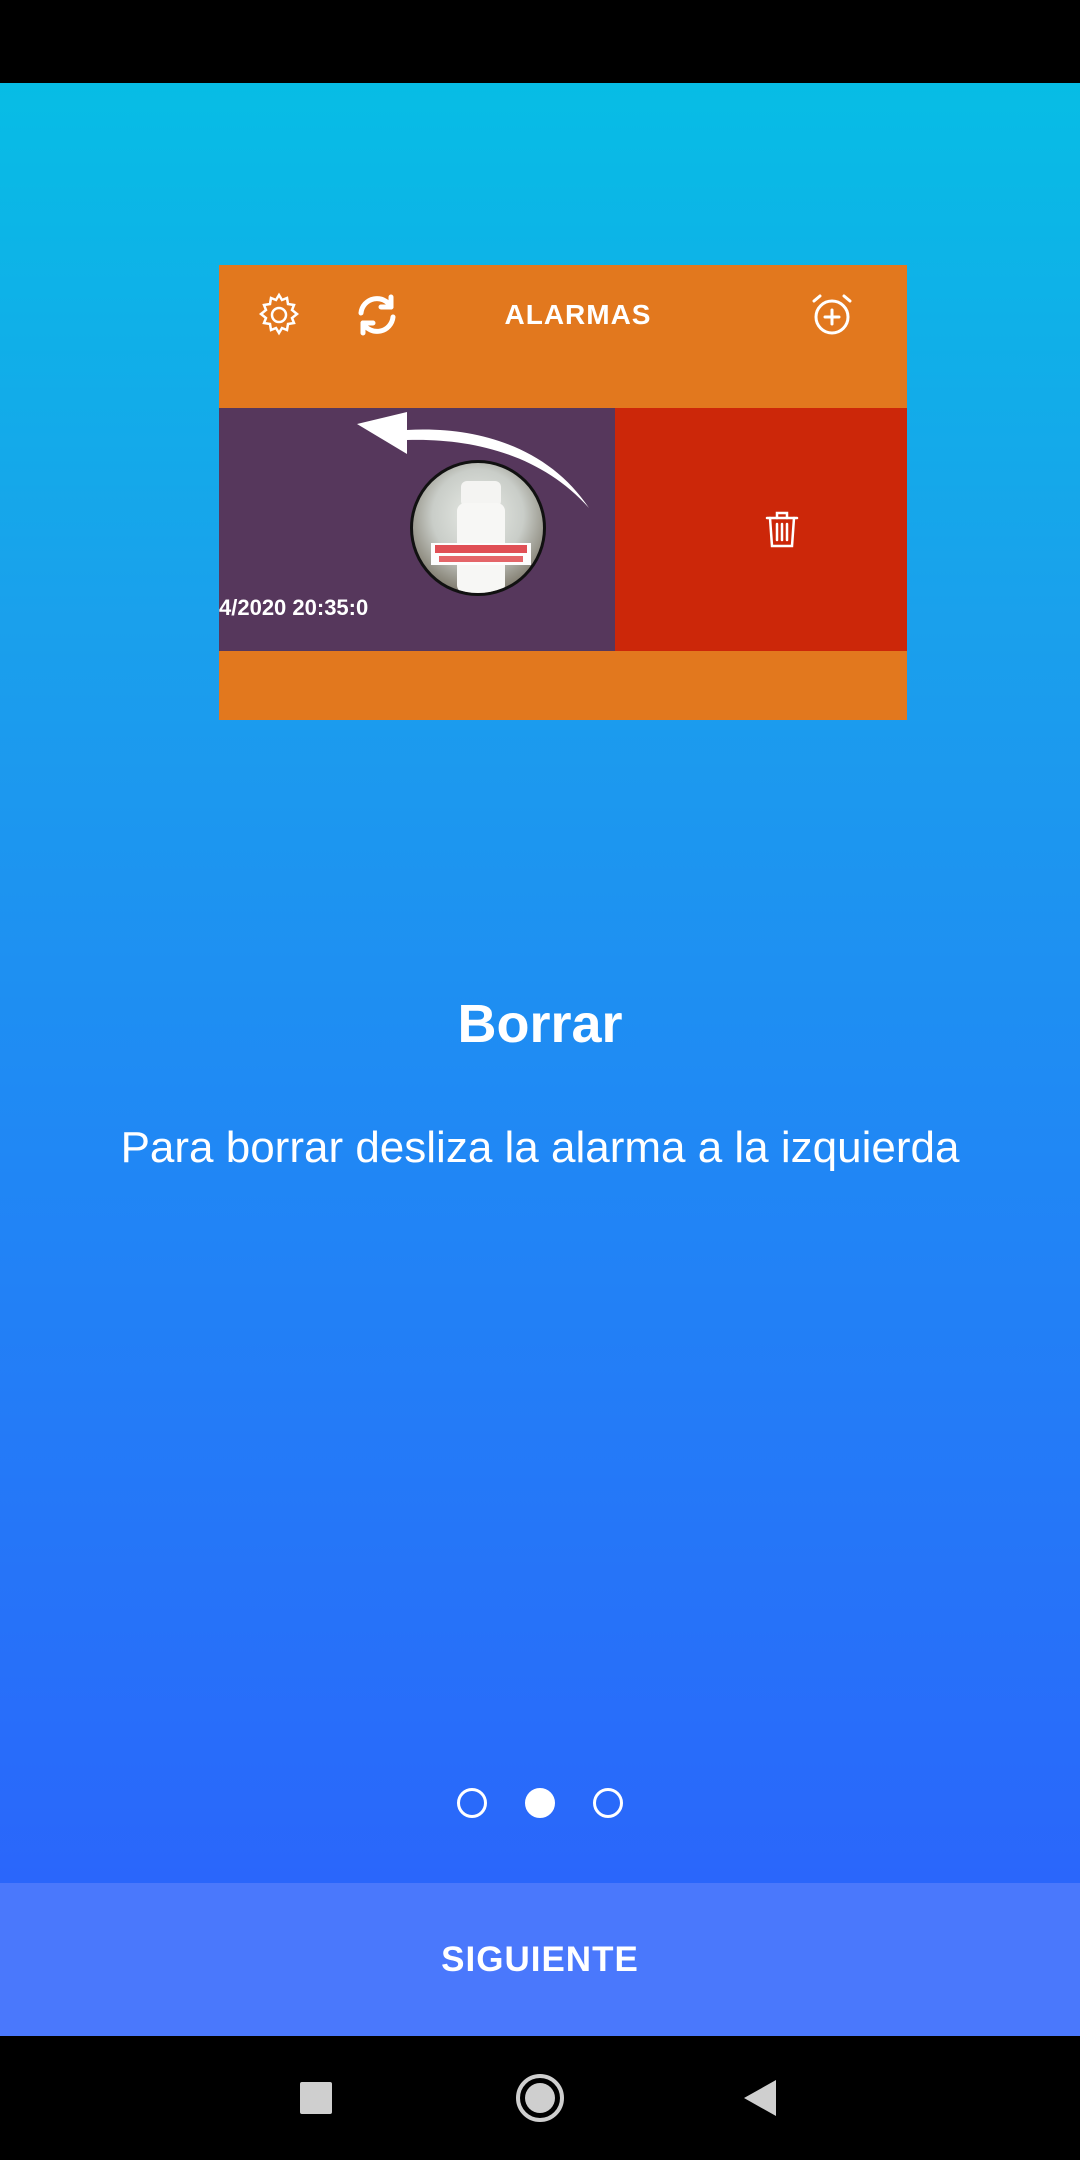 The width and height of the screenshot is (1080, 2160). Describe the element at coordinates (578, 314) in the screenshot. I see `illustration-title: ALARMAS` at that location.